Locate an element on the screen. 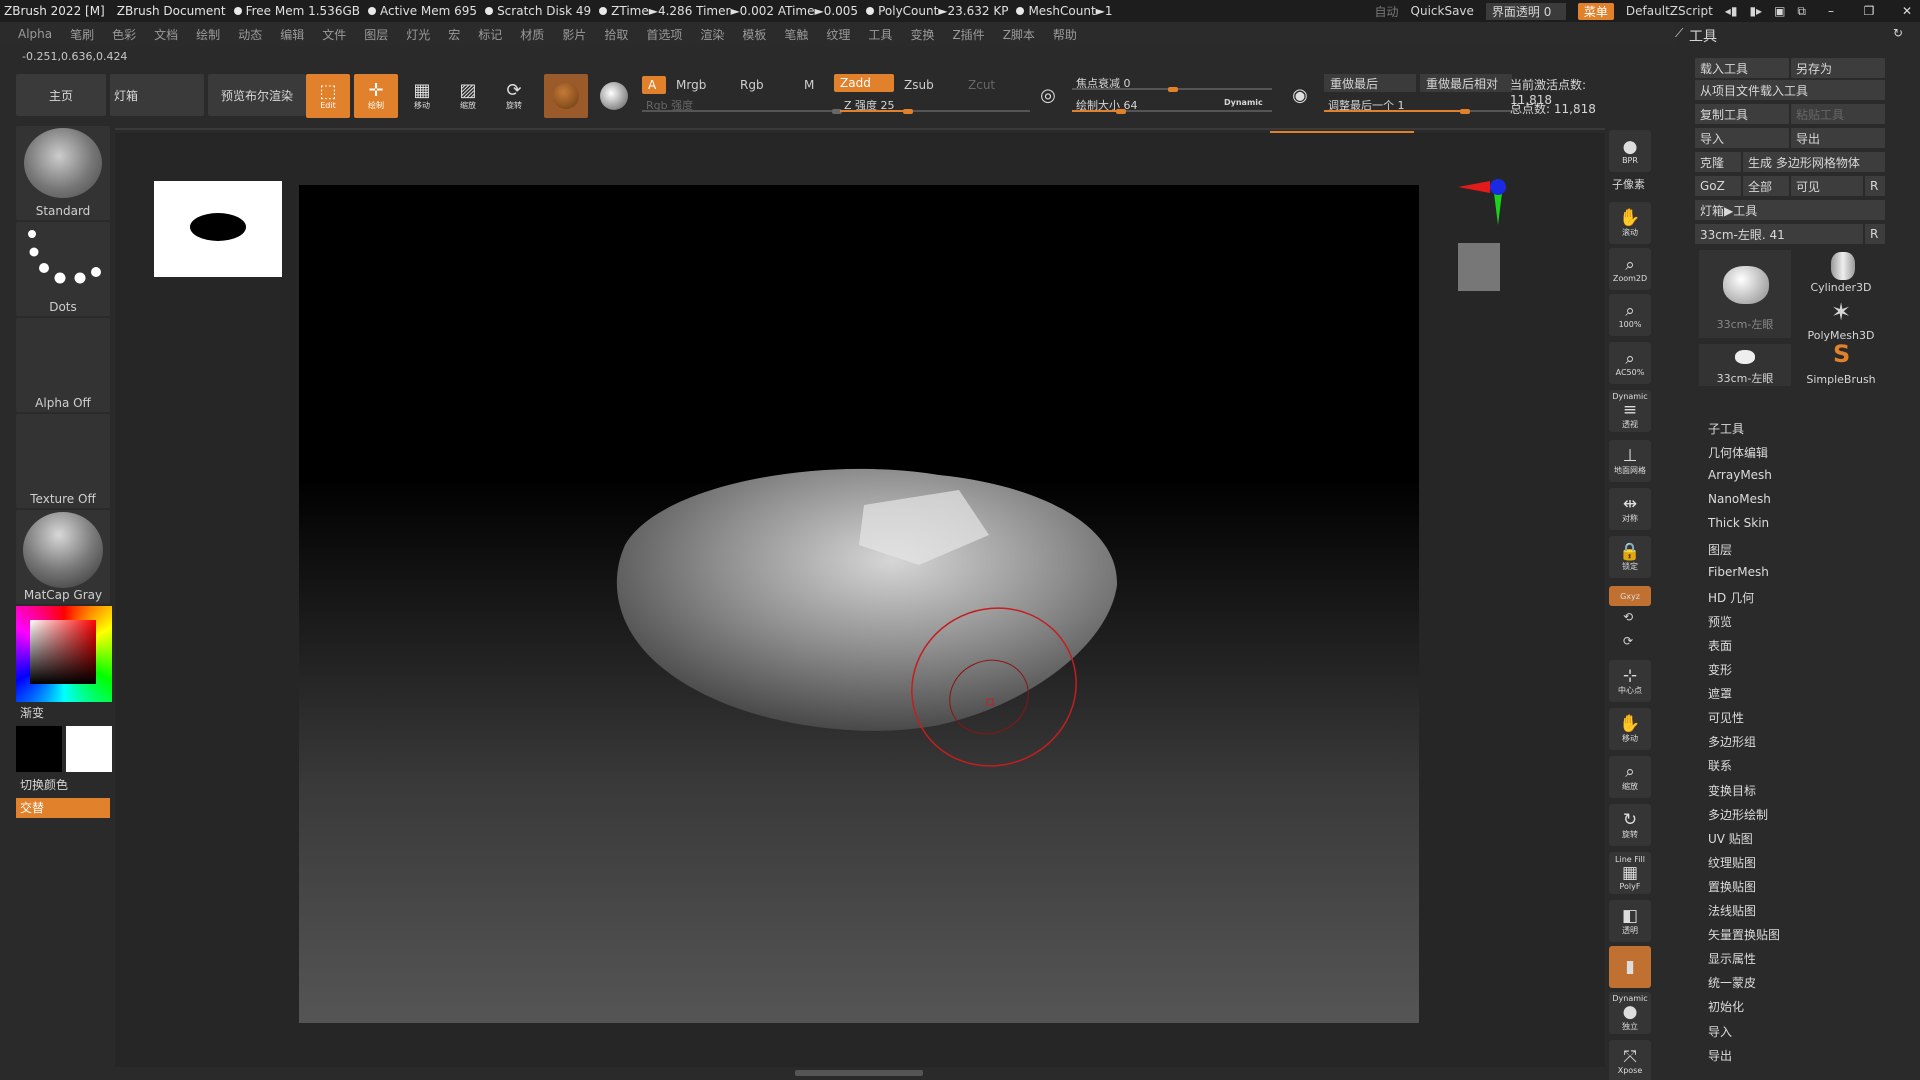  tool-subpalette-item: 置换贴图 is located at coordinates (1732, 886).